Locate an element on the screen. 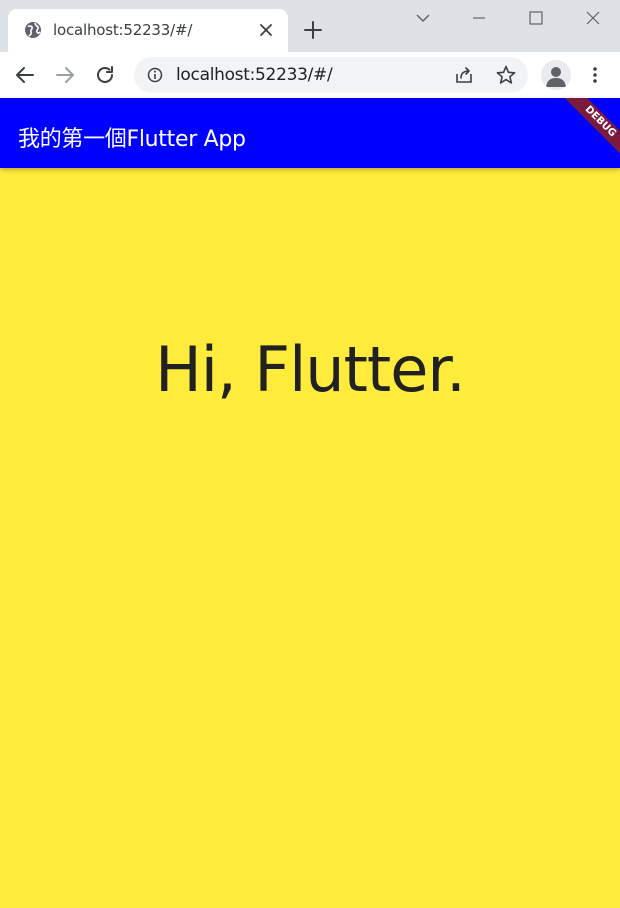 This screenshot has width=620, height=908. plus-icon is located at coordinates (313, 30).